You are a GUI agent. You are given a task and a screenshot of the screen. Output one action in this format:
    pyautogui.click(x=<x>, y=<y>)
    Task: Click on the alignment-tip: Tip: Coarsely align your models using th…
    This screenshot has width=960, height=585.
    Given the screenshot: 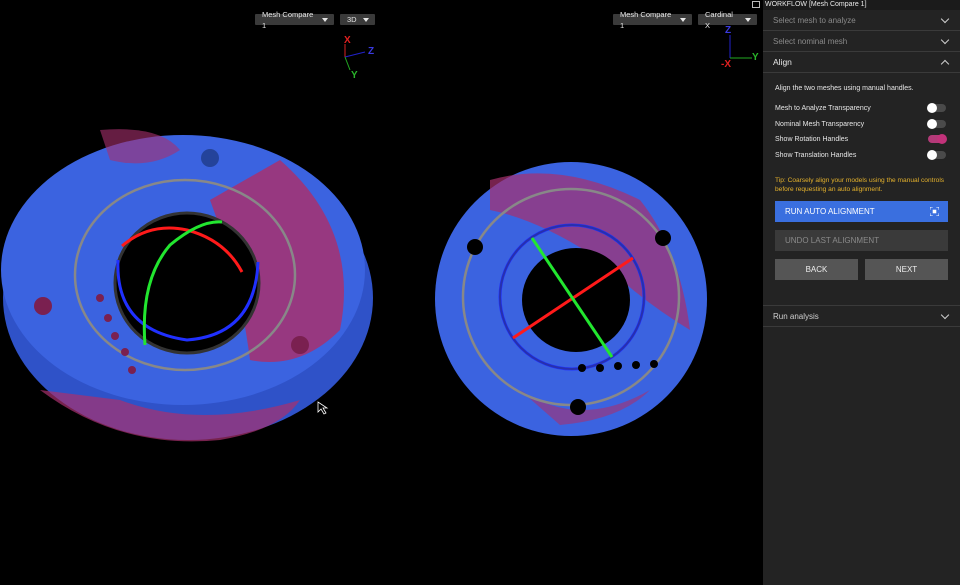 What is the action you would take?
    pyautogui.click(x=860, y=185)
    